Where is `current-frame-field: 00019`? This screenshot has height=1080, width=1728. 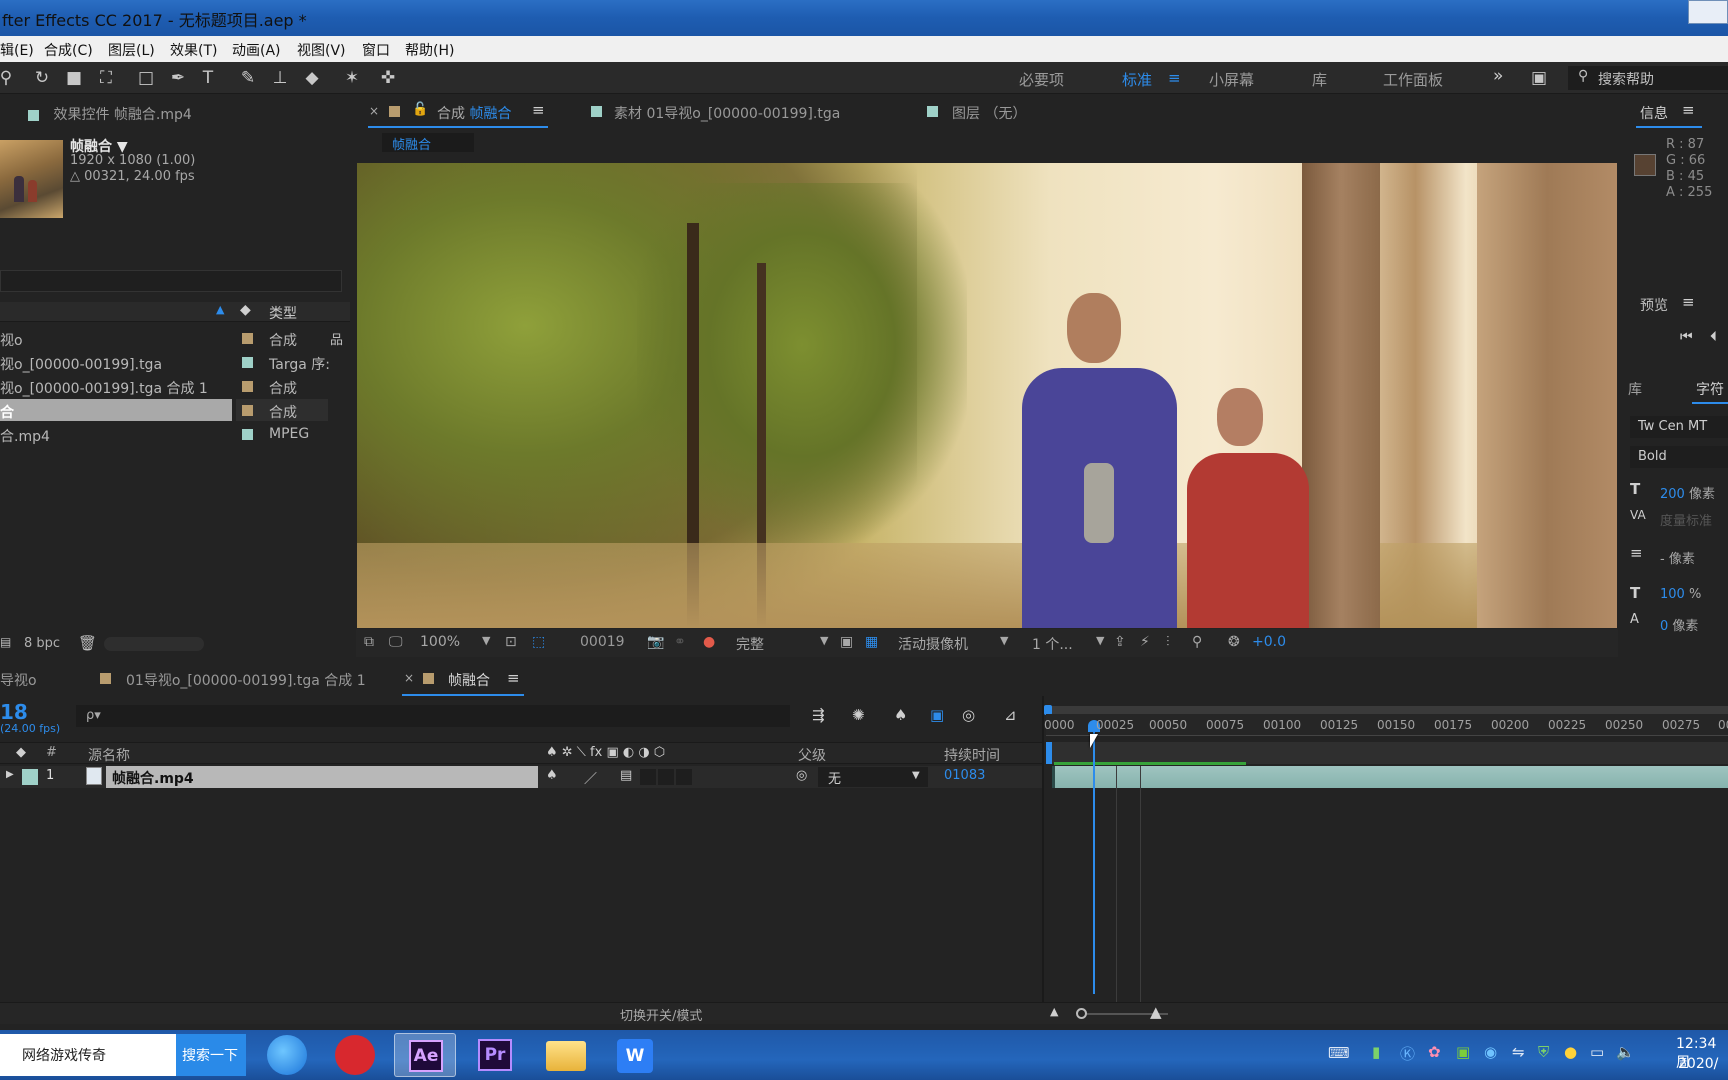 current-frame-field: 00019 is located at coordinates (602, 642).